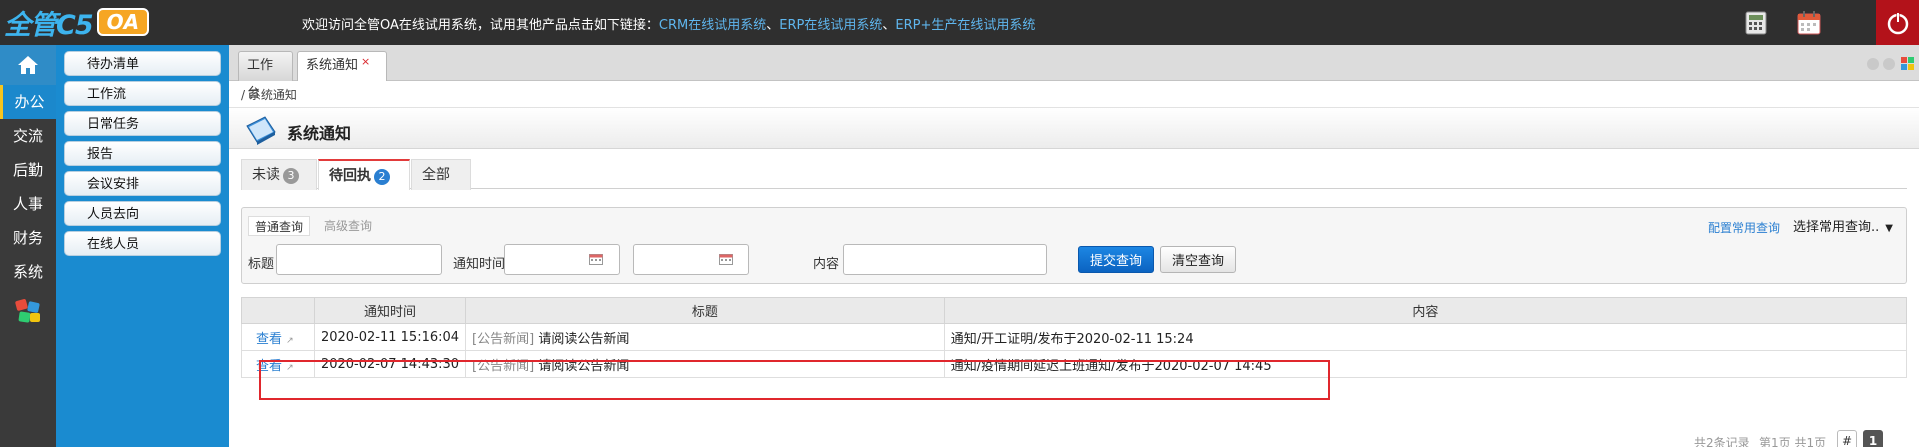  I want to click on left-nav: 办公 交流 后勤 人事 财务 系统, so click(28, 246).